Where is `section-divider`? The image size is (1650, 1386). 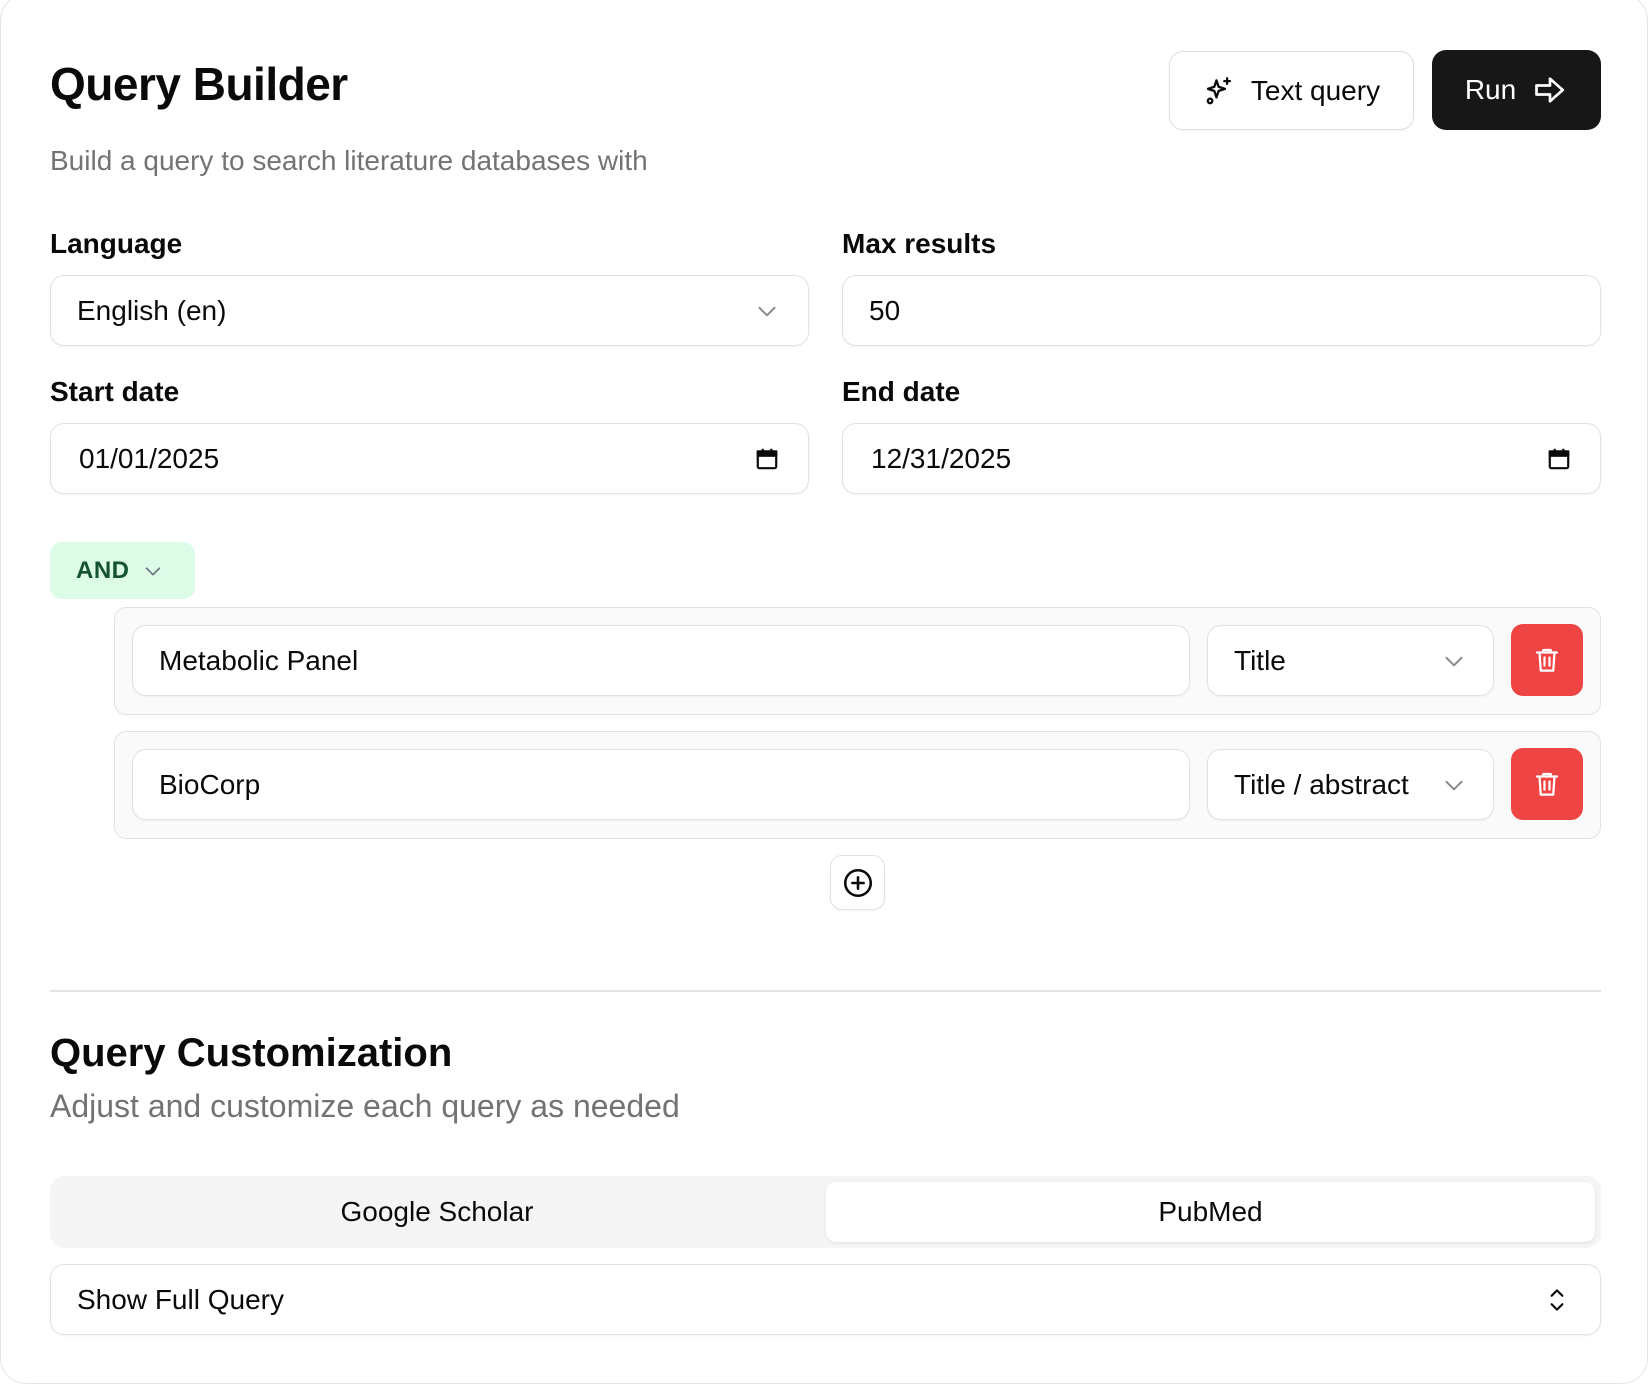
section-divider is located at coordinates (825, 991).